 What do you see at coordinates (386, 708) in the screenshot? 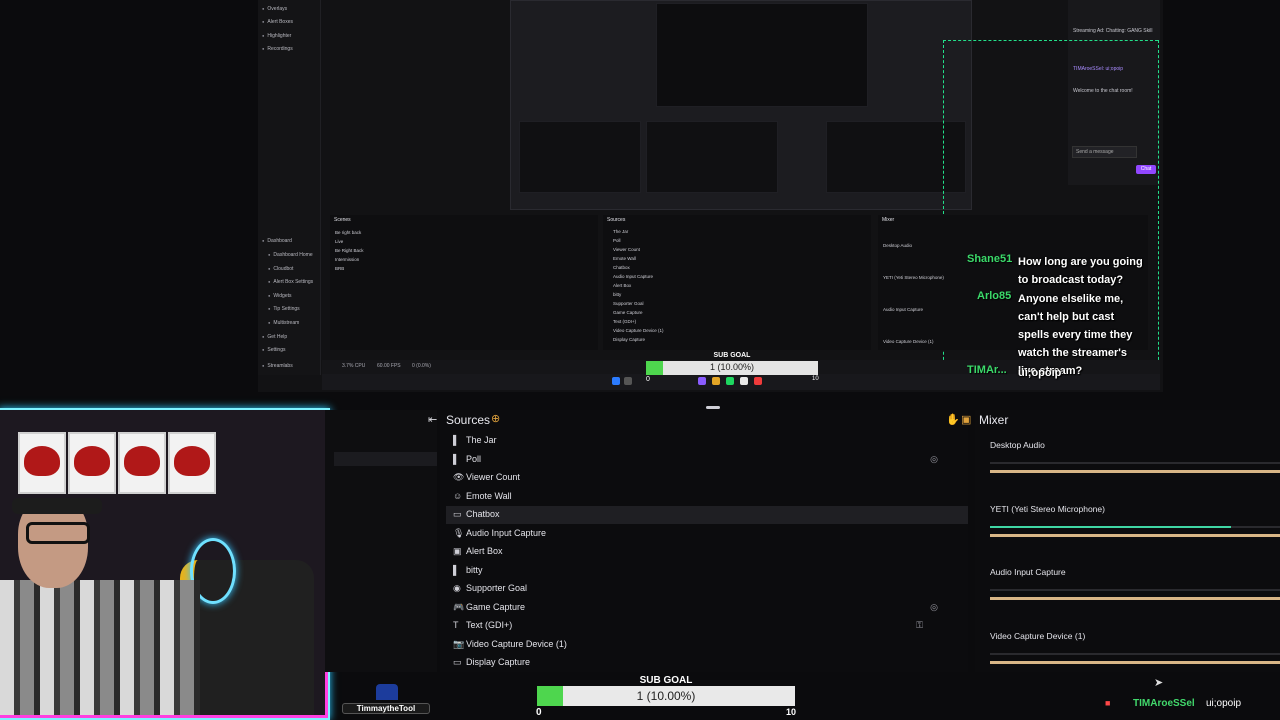
I see `brand-name: TimmaytheTool` at bounding box center [386, 708].